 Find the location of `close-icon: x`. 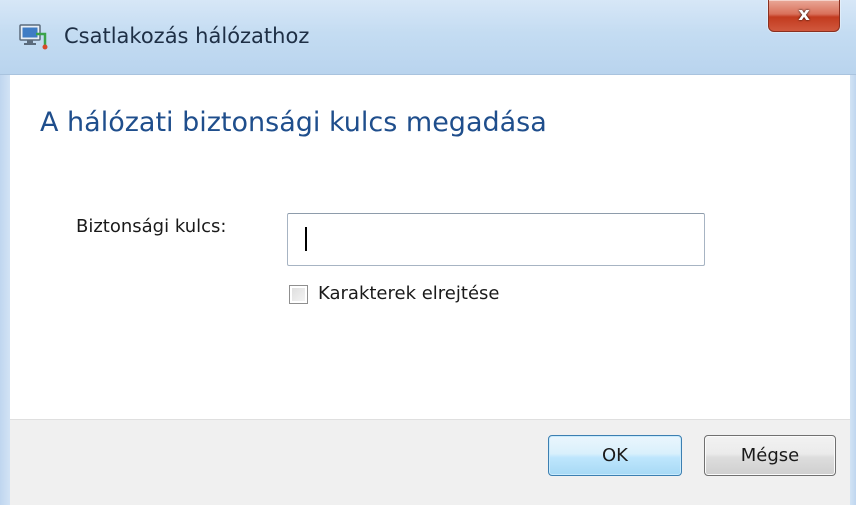

close-icon: x is located at coordinates (804, 14).